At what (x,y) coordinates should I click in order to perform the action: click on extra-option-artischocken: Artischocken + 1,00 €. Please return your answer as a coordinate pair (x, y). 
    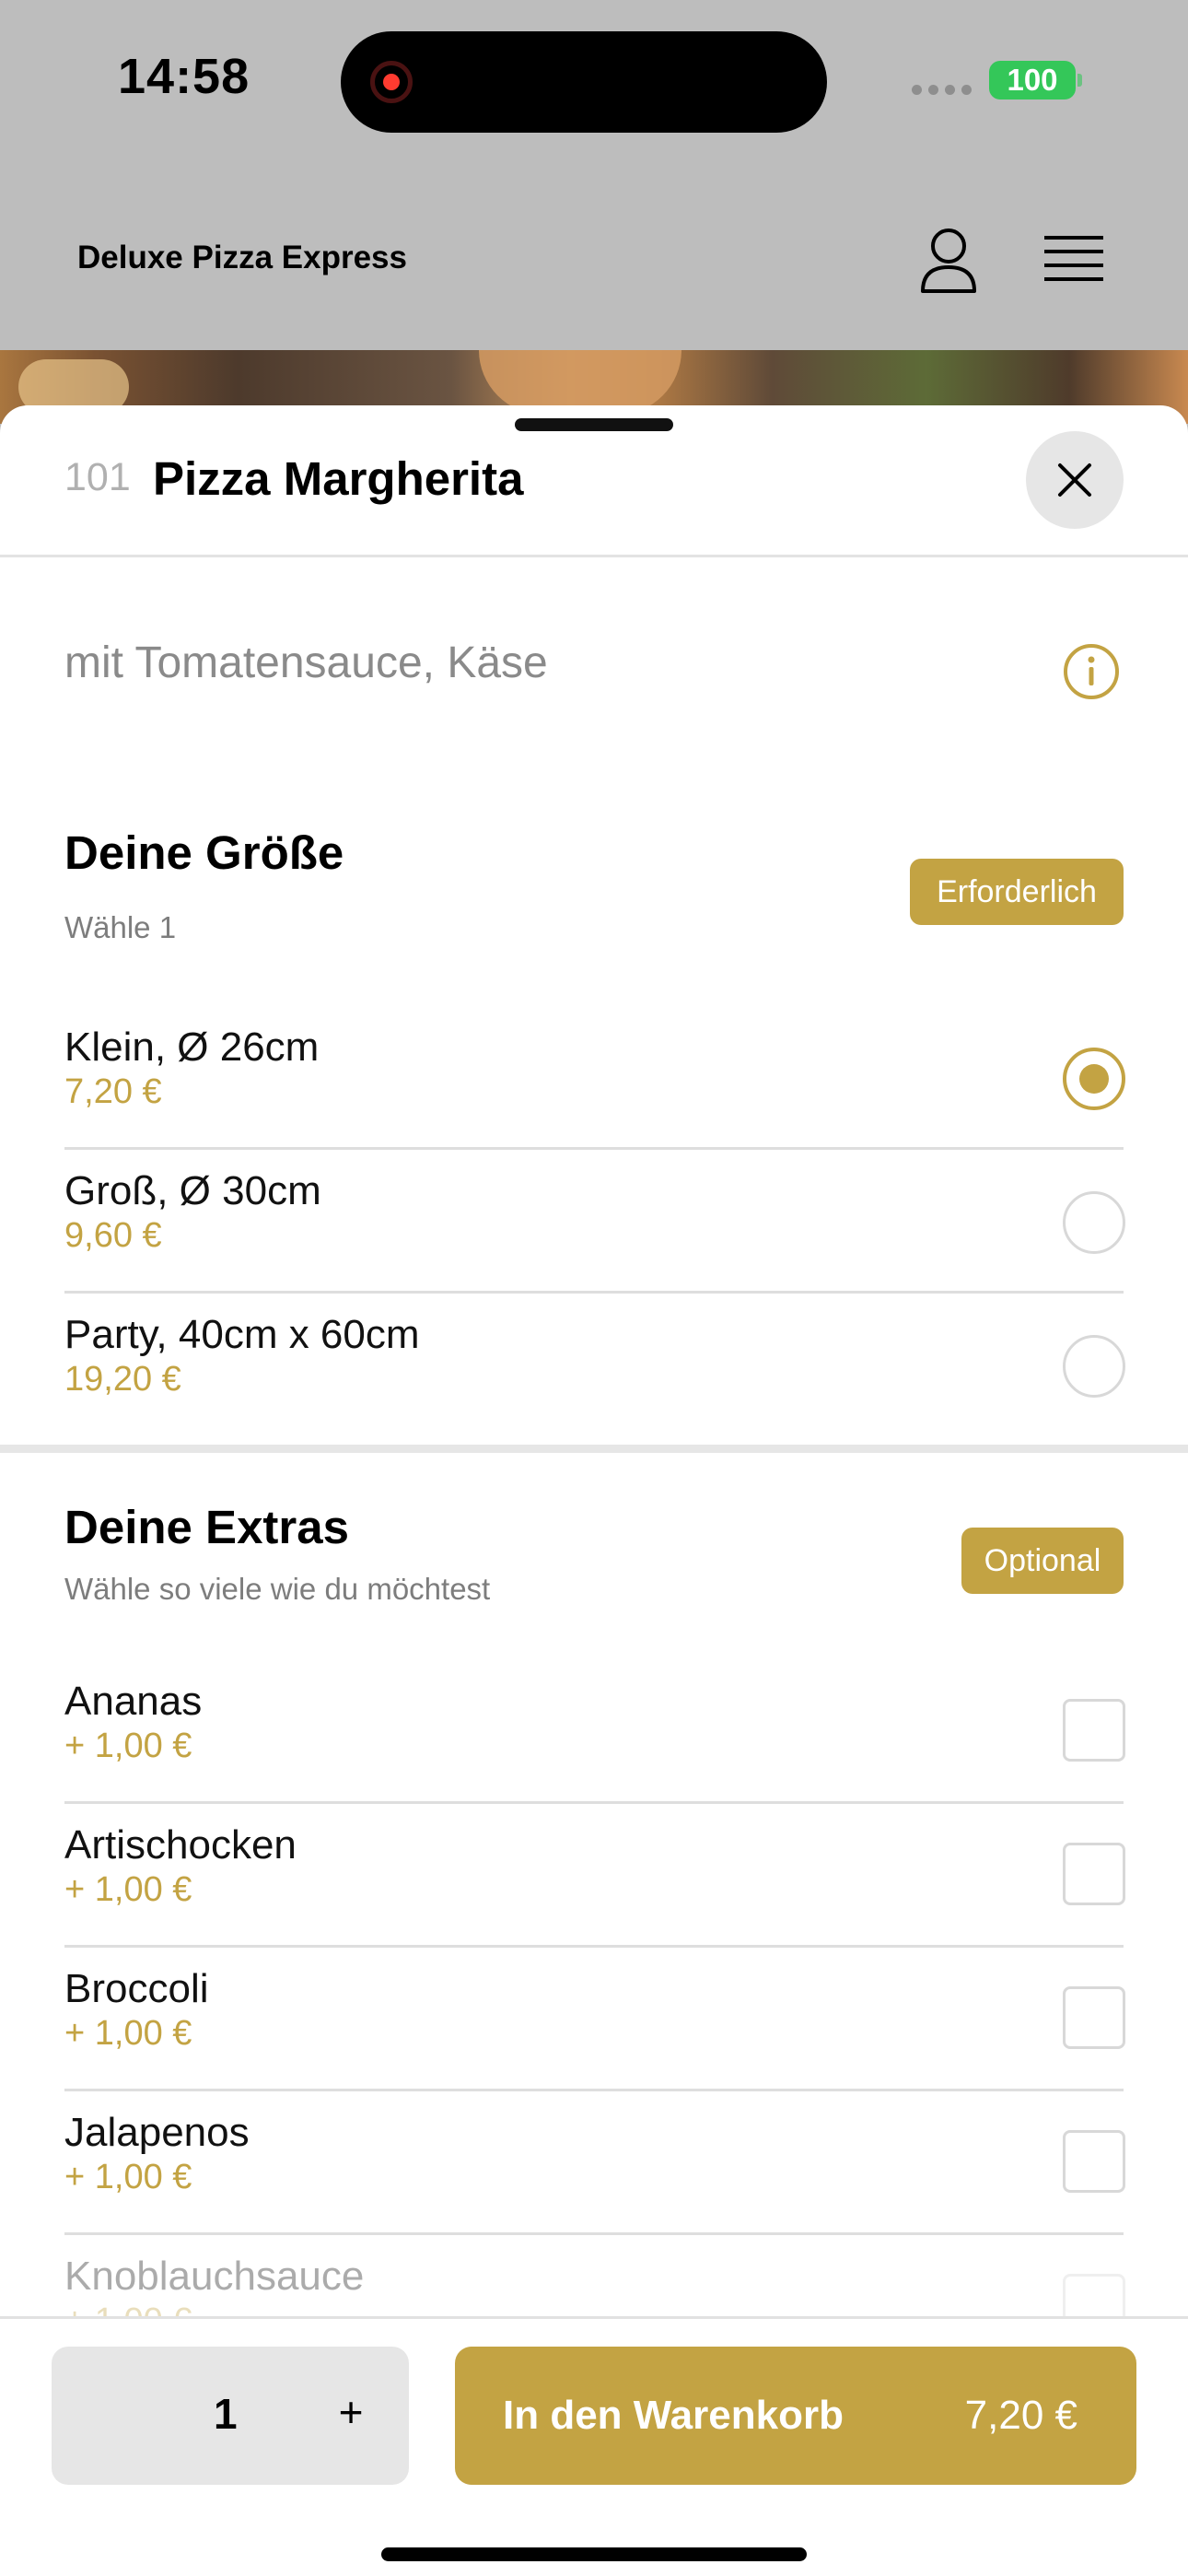
    Looking at the image, I should click on (594, 1876).